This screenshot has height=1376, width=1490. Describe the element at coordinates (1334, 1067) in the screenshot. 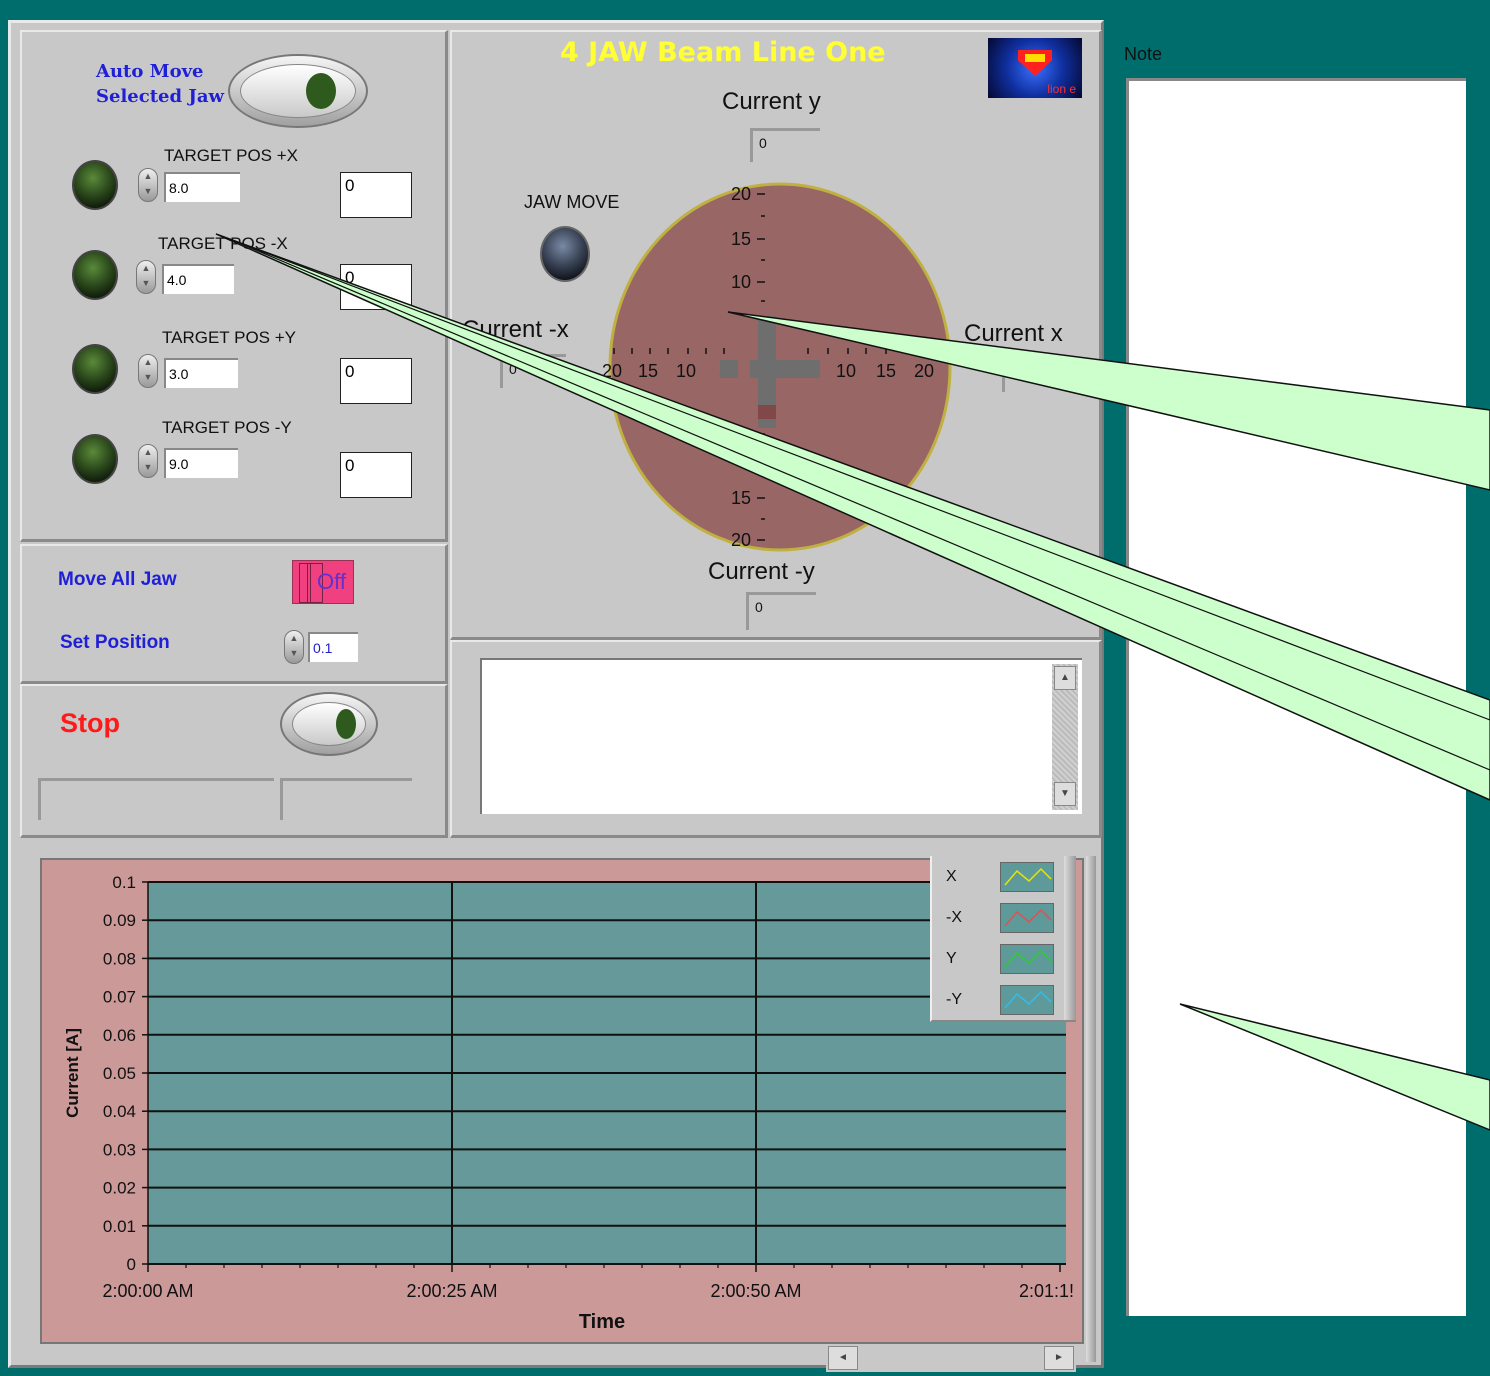

I see `callout-note` at that location.